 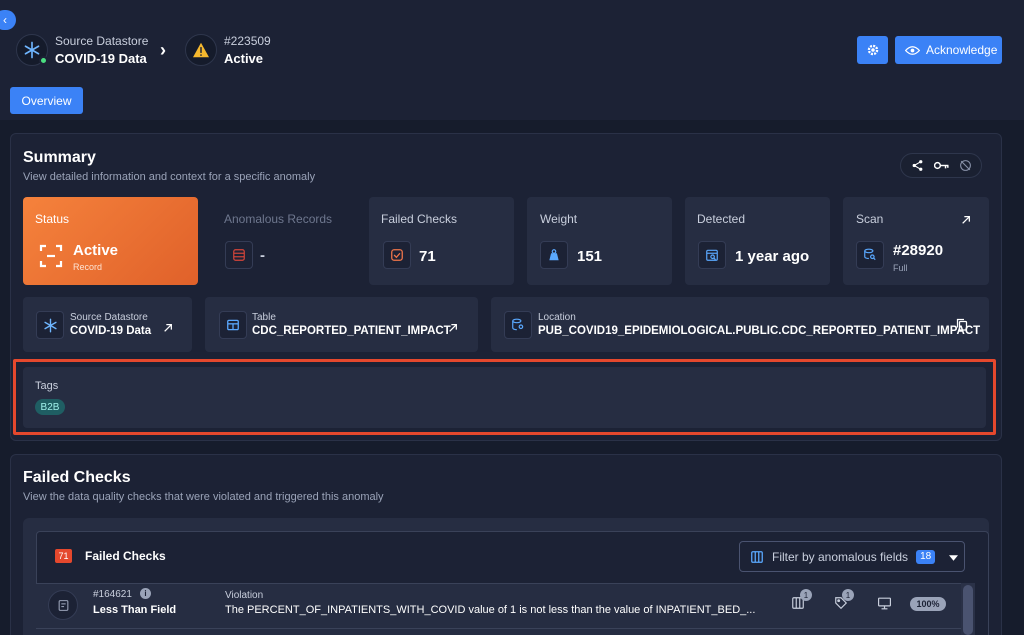 What do you see at coordinates (599, 241) in the screenshot?
I see `weight-card: Weight 151` at bounding box center [599, 241].